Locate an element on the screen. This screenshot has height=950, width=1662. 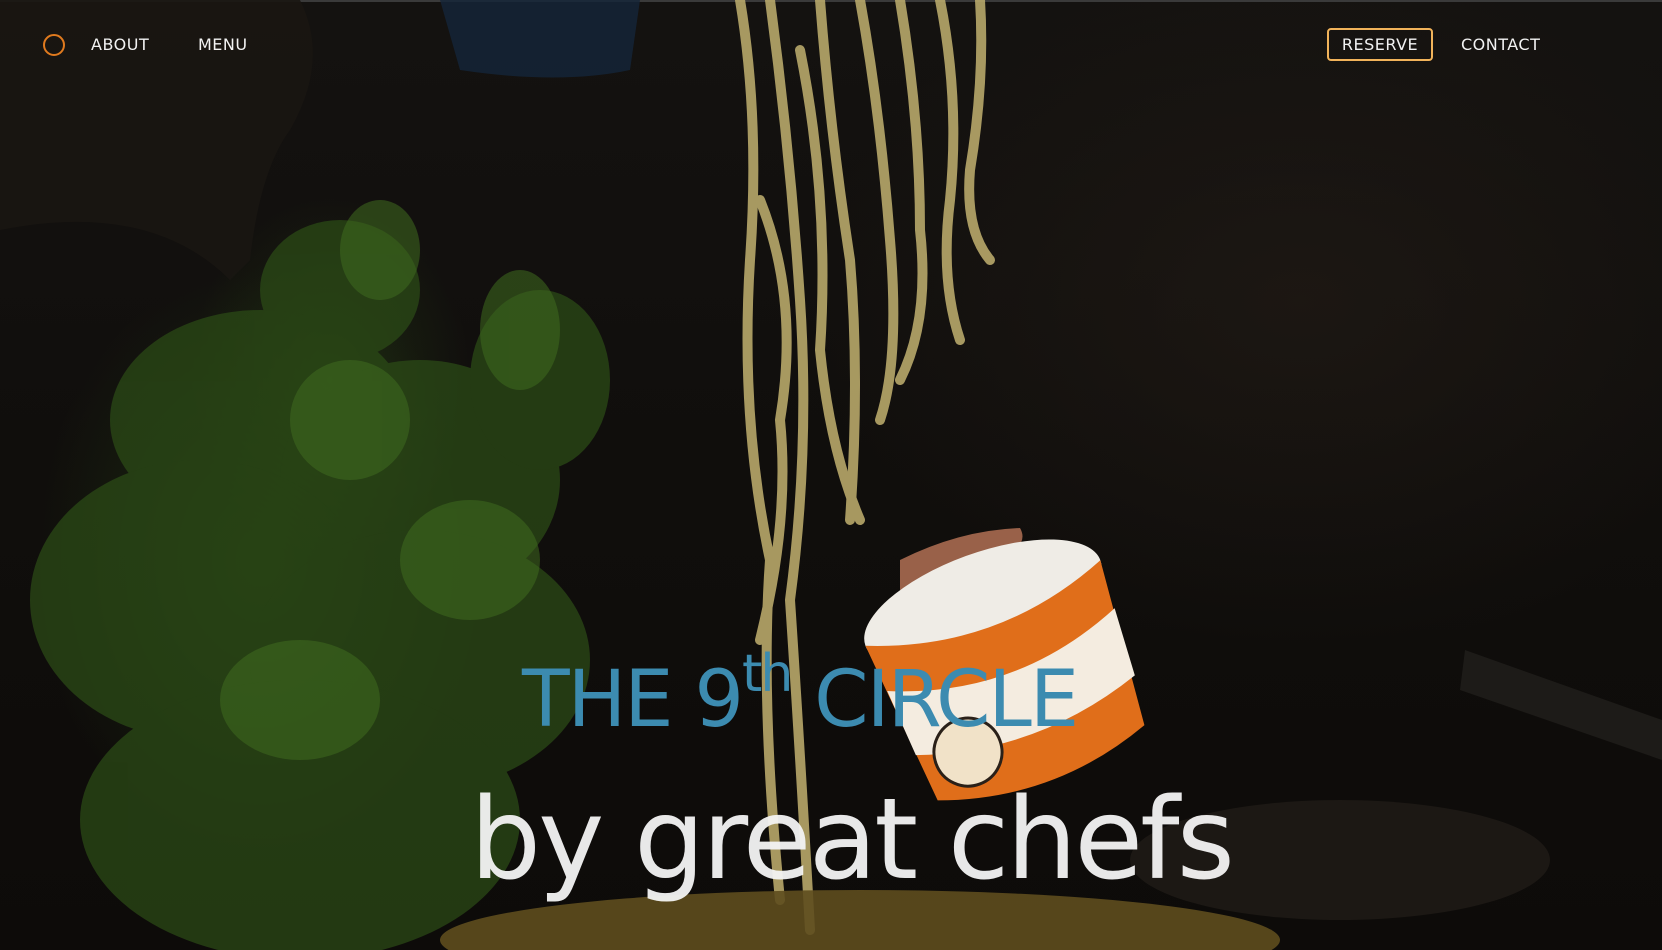
top-navigation: ABOUT MENU RESERVE CONTACT is located at coordinates (831, 45).